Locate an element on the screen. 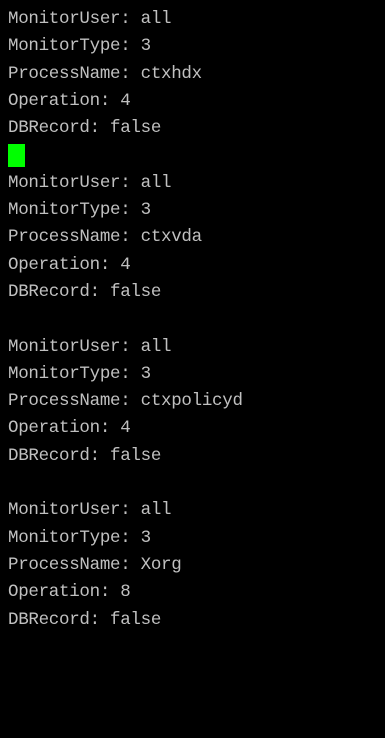 Image resolution: width=385 pixels, height=738 pixels. process-name-line: ProcessName: ctxvda is located at coordinates (105, 237).